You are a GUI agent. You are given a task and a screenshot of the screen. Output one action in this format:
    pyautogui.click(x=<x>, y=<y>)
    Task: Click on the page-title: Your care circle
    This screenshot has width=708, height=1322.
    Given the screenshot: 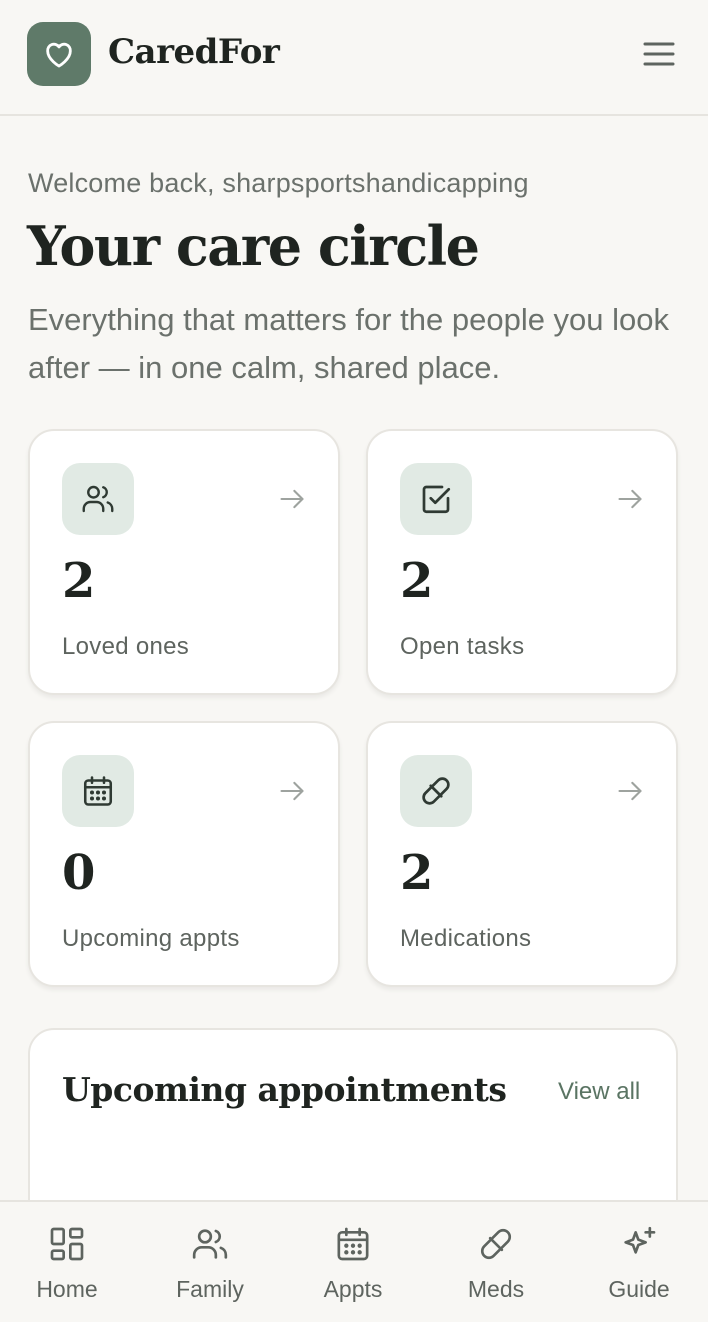 What is the action you would take?
    pyautogui.click(x=253, y=246)
    